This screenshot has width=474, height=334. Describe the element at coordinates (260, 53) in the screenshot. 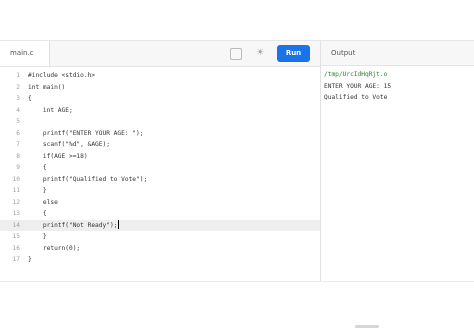

I see `theme-toggle-icon: ☀` at that location.